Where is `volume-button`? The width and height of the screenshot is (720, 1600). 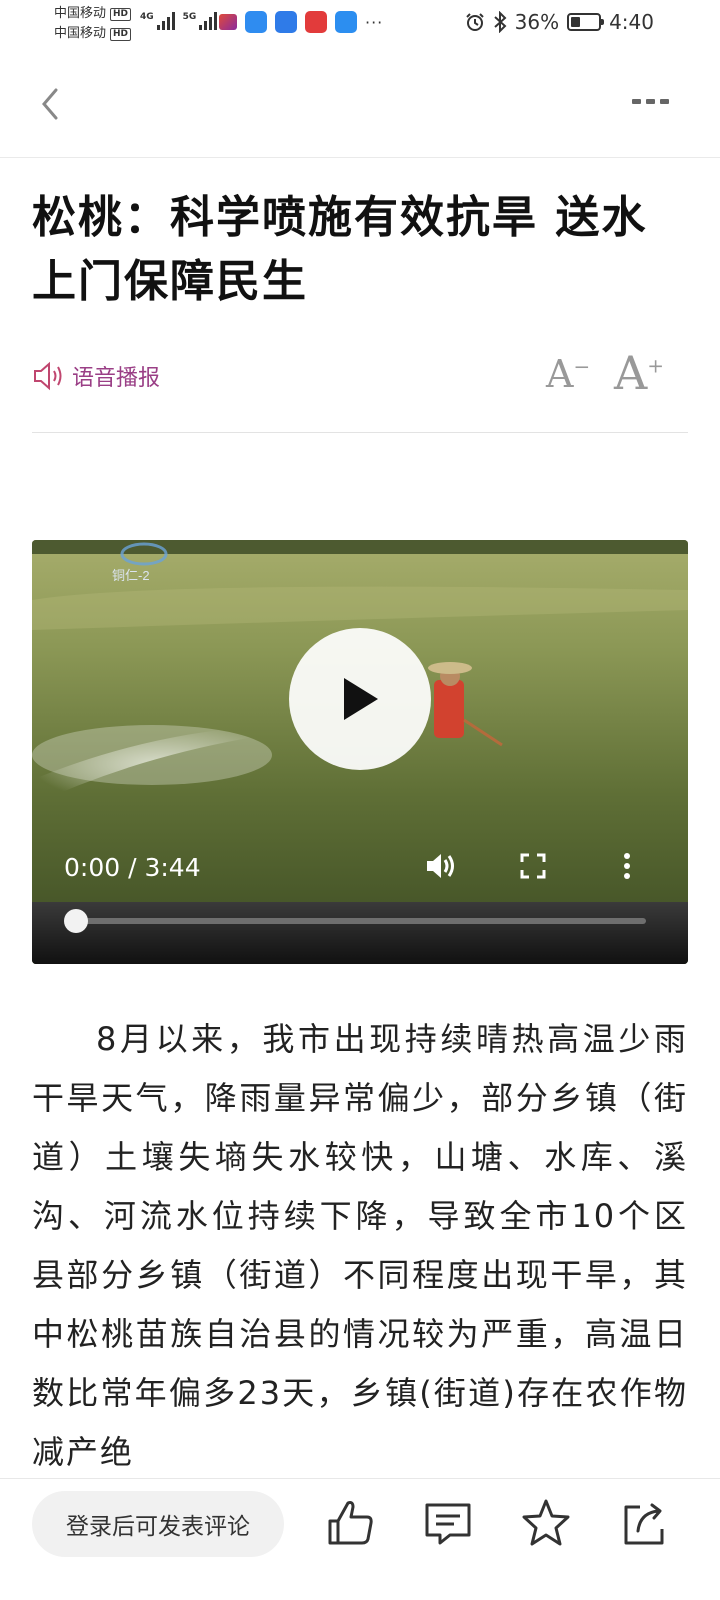
volume-button is located at coordinates (440, 866).